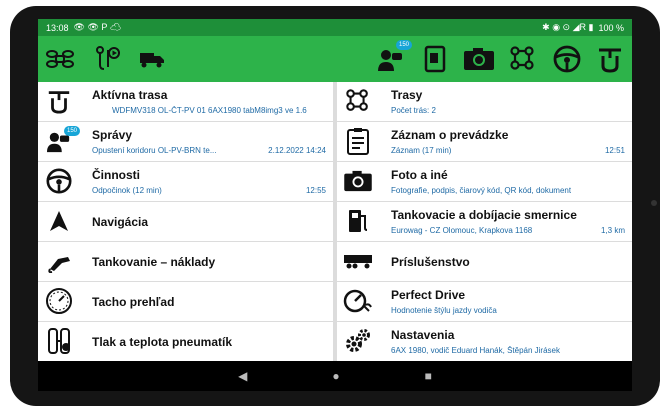  Describe the element at coordinates (612, 230) in the screenshot. I see `menu-item-distance: 1,3 km` at that location.